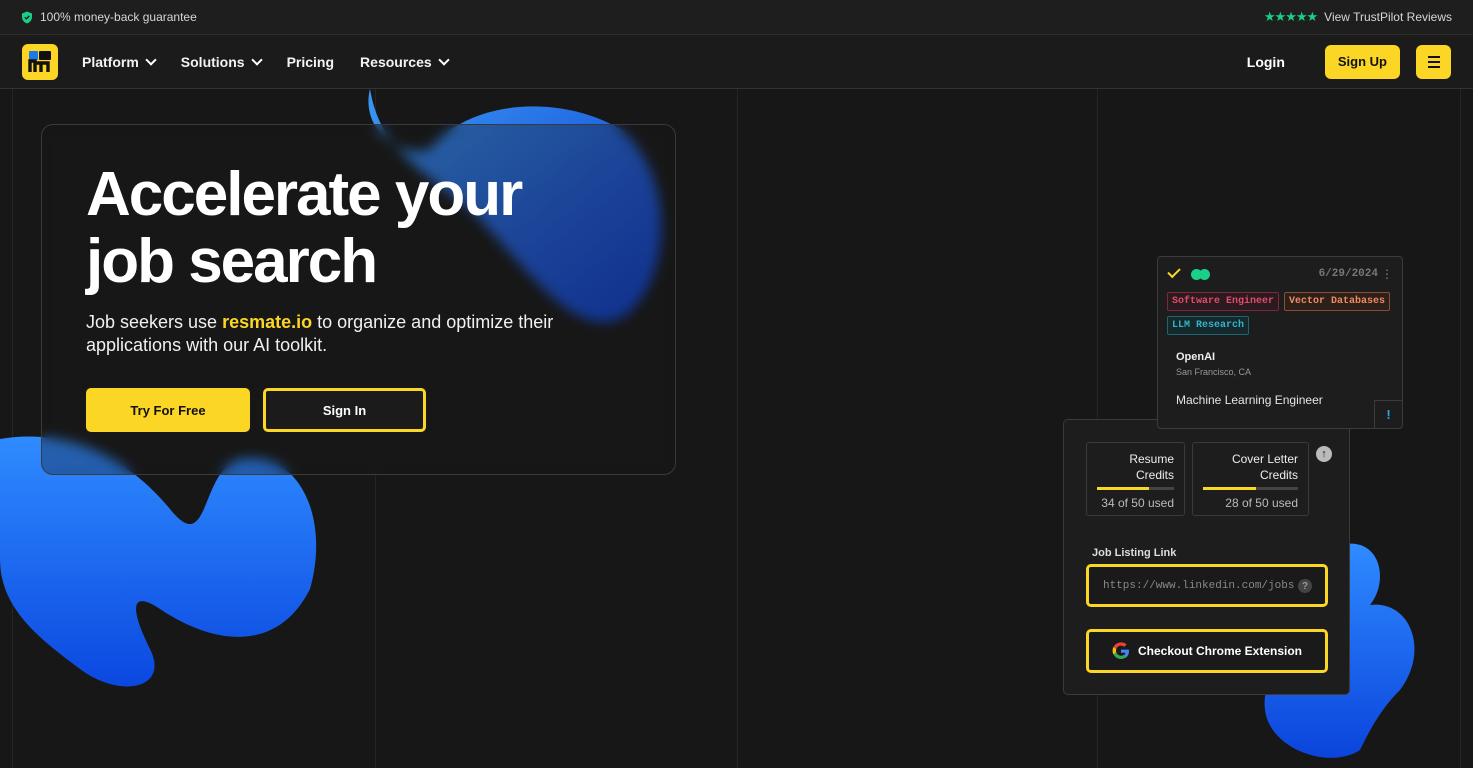  What do you see at coordinates (1199, 585) in the screenshot?
I see `job-link-input` at bounding box center [1199, 585].